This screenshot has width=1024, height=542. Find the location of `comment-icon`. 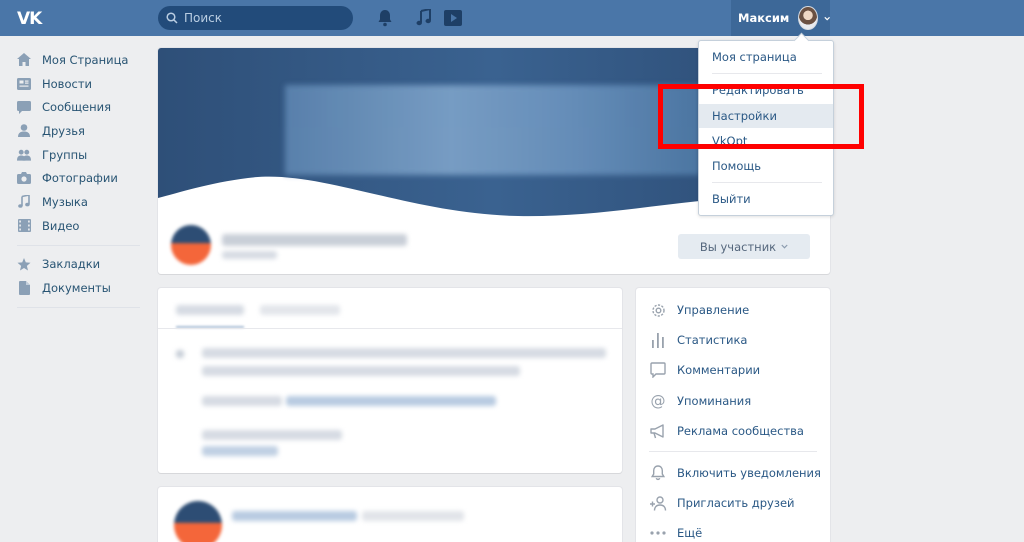

comment-icon is located at coordinates (658, 370).